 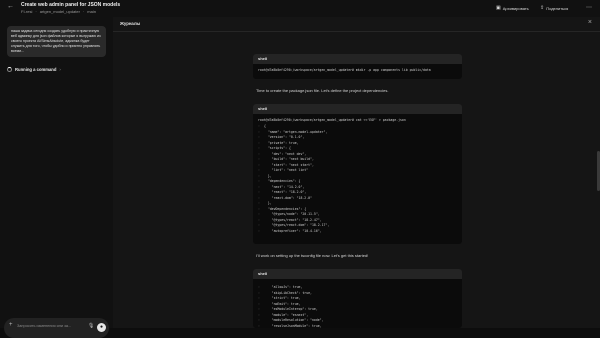 I want to click on plus-icon: +, so click(x=11, y=325).